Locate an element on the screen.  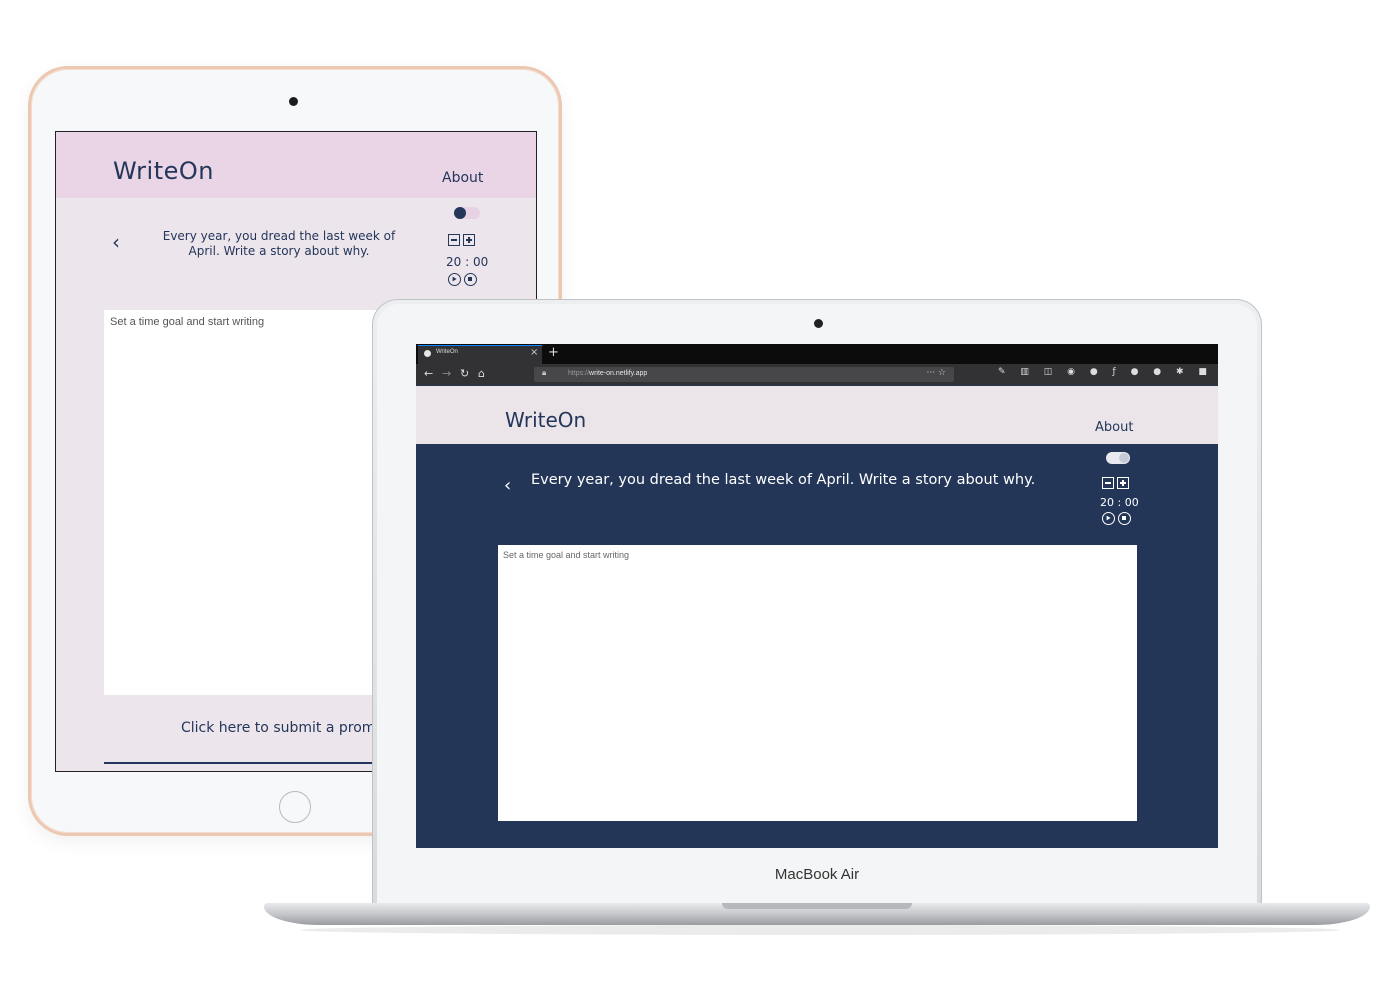
browser-extensions-icon: ✎ ▥ ◫ ◉ ● ƒ ● ● ✱ ■ ▦ ≡ is located at coordinates (1108, 372).